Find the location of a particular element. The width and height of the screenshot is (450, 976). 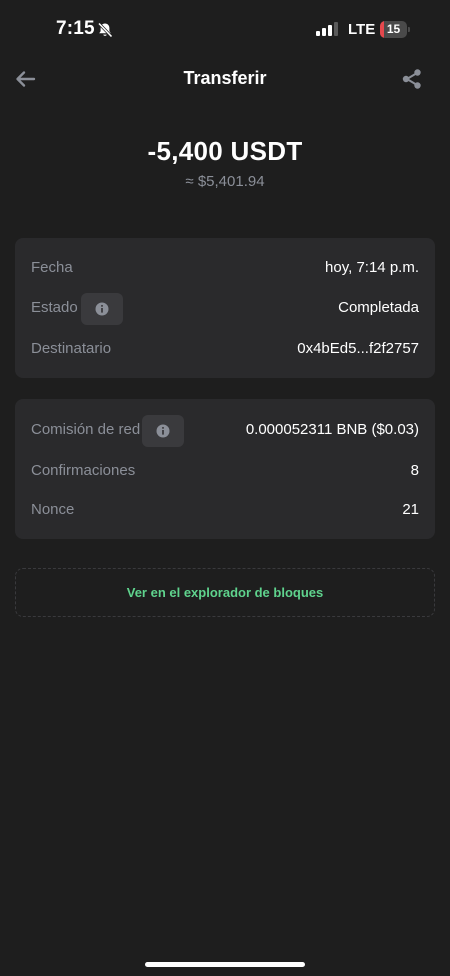

transfer-amount: -5,400 USDT is located at coordinates (225, 151).